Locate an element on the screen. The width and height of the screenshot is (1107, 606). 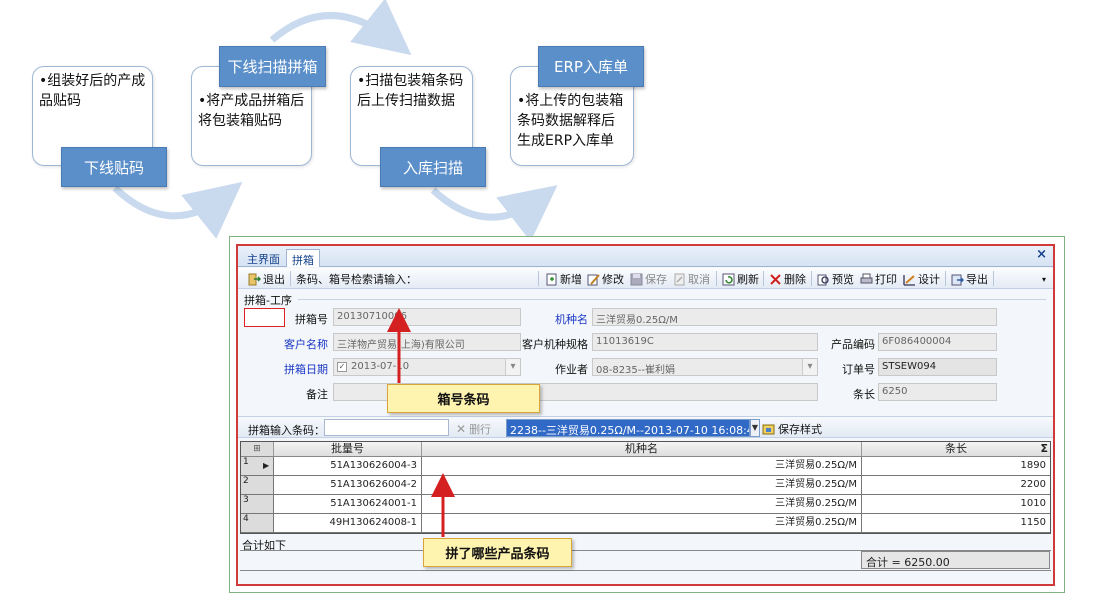
callout-box-barcode: 箱号条码 is located at coordinates (463, 398).